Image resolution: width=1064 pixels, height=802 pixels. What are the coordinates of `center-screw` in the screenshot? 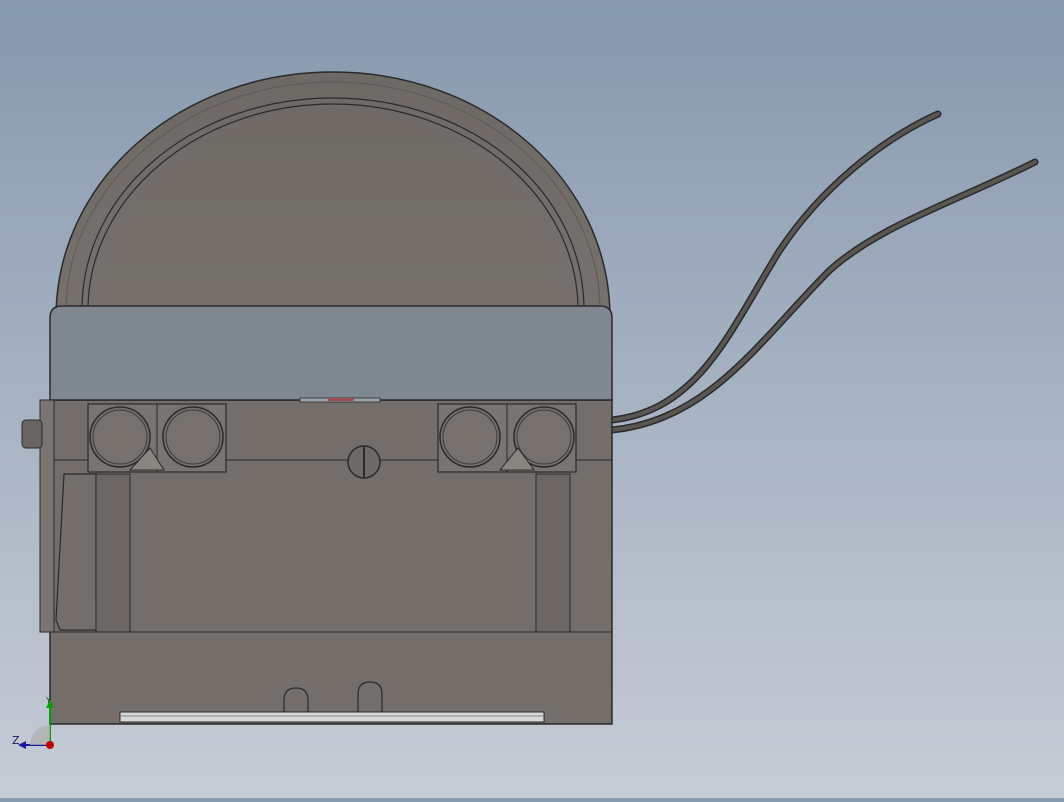 It's located at (364, 462).